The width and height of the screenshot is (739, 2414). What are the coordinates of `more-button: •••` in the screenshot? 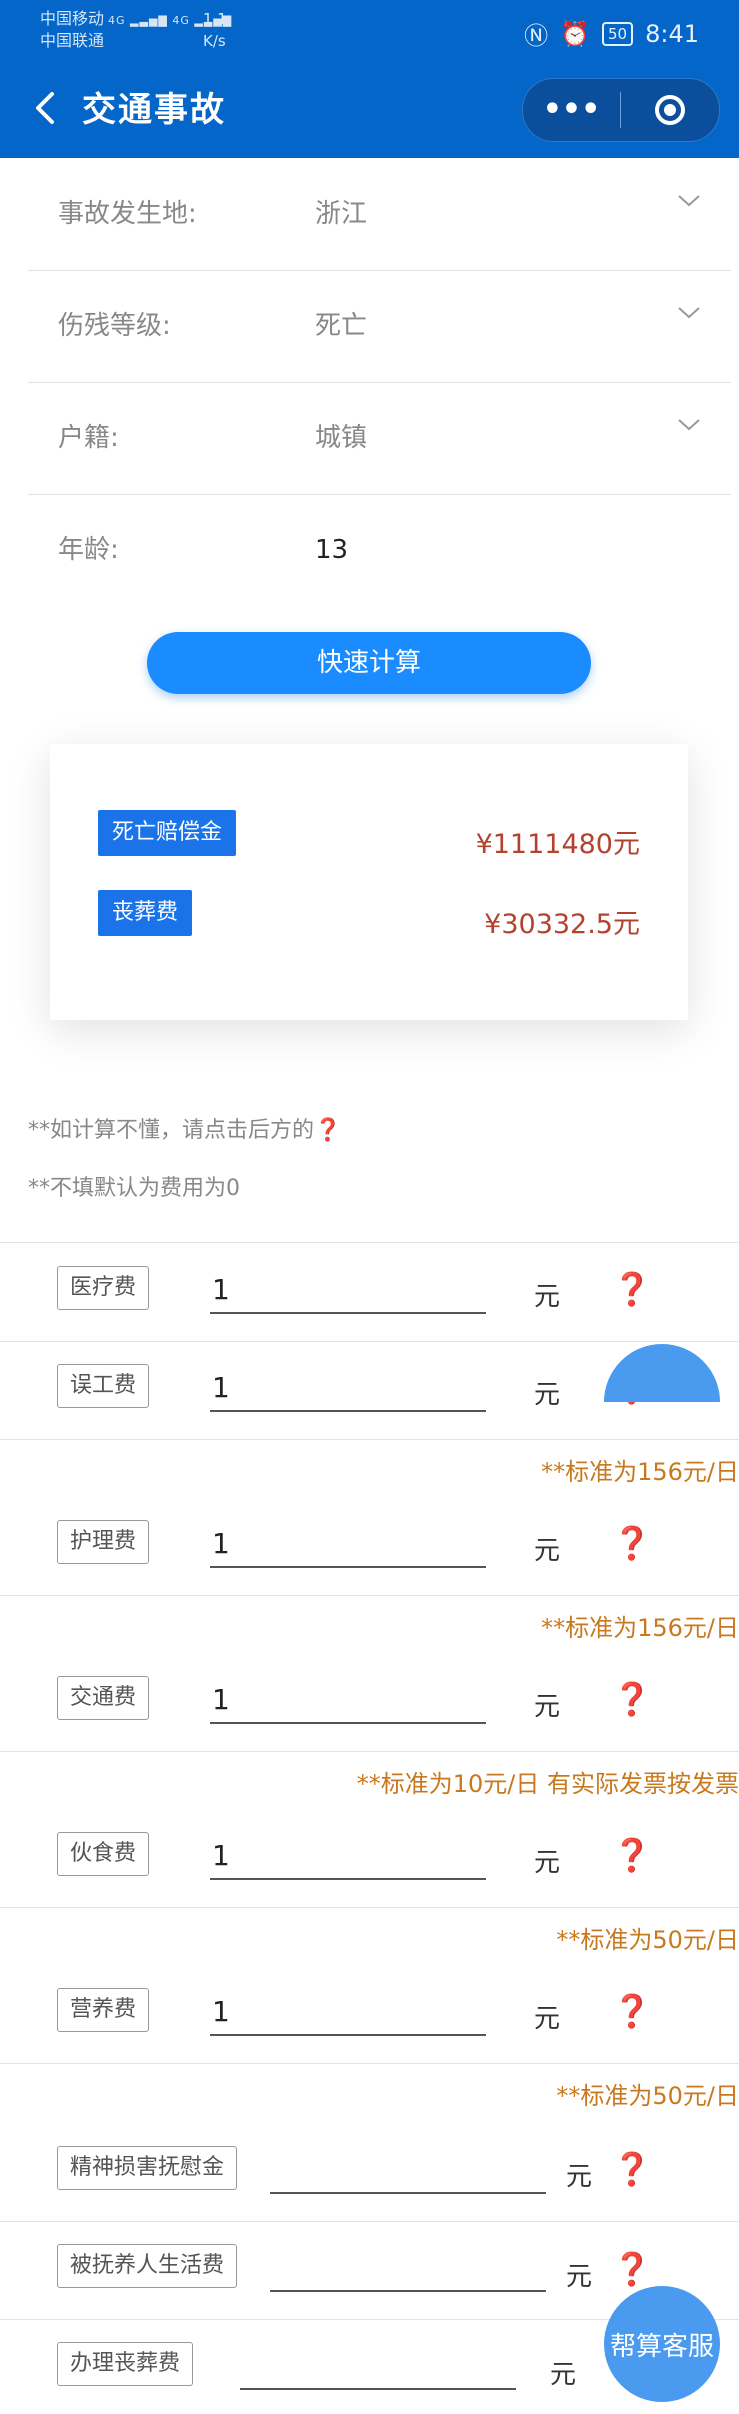 It's located at (571, 110).